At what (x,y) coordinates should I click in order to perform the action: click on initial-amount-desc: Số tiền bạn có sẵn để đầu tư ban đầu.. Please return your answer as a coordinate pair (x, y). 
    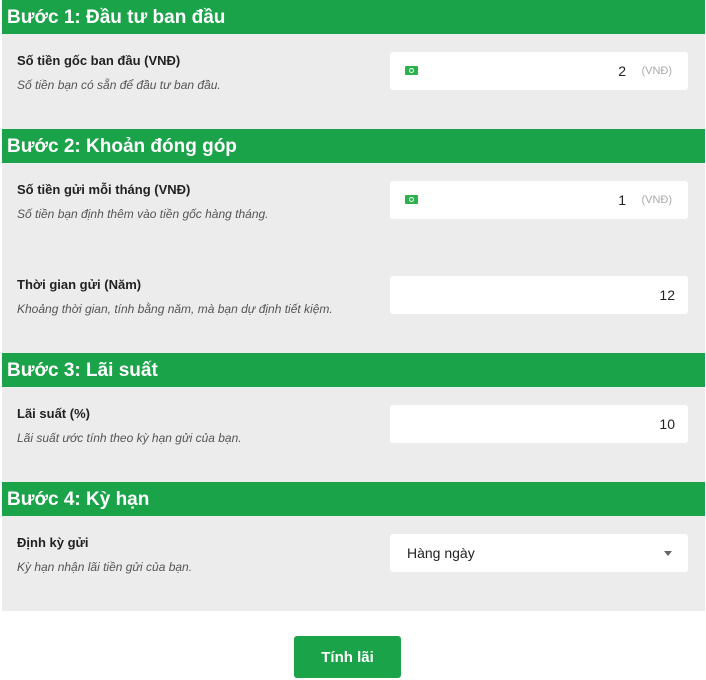
    Looking at the image, I should click on (119, 85).